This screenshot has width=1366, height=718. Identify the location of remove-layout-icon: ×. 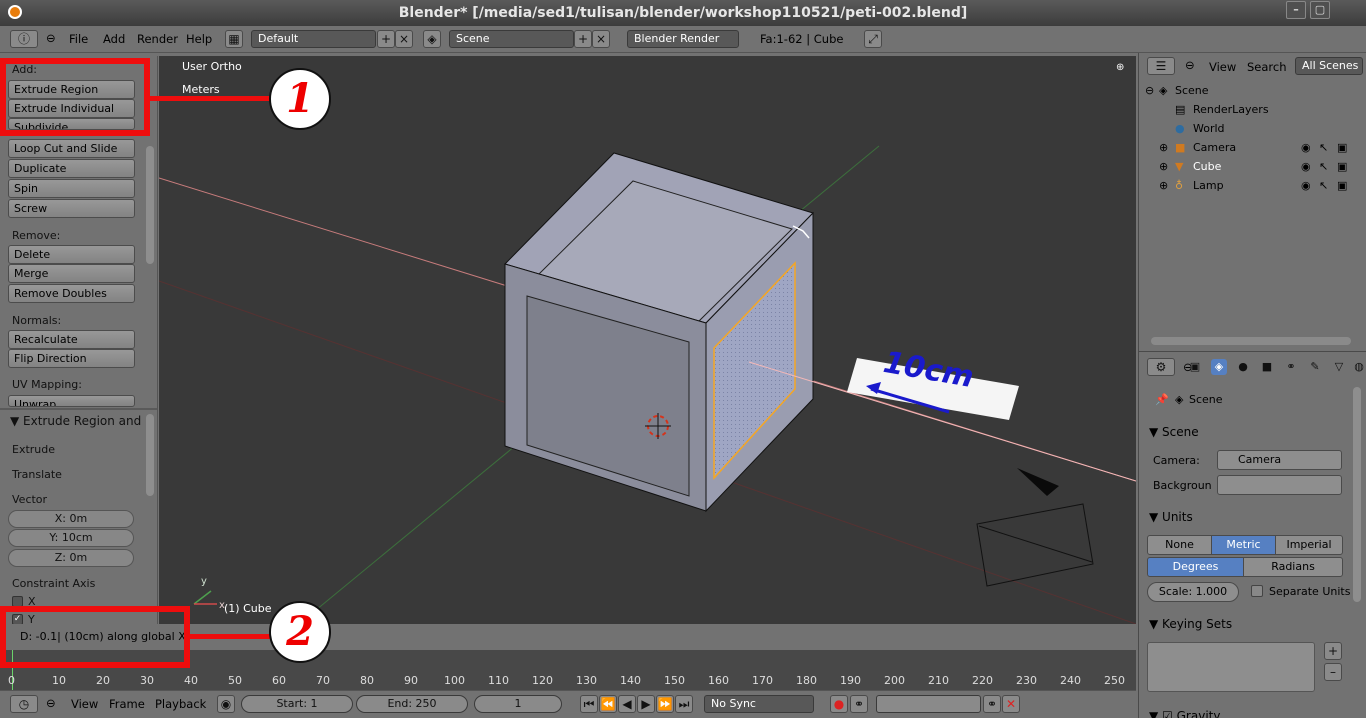
(404, 39).